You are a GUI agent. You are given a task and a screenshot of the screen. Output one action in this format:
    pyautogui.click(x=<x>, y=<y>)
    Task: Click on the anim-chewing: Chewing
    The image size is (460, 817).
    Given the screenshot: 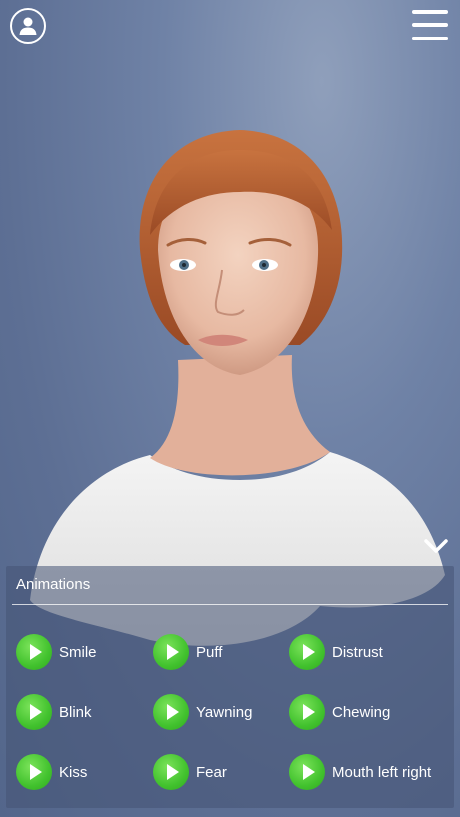 What is the action you would take?
    pyautogui.click(x=339, y=712)
    